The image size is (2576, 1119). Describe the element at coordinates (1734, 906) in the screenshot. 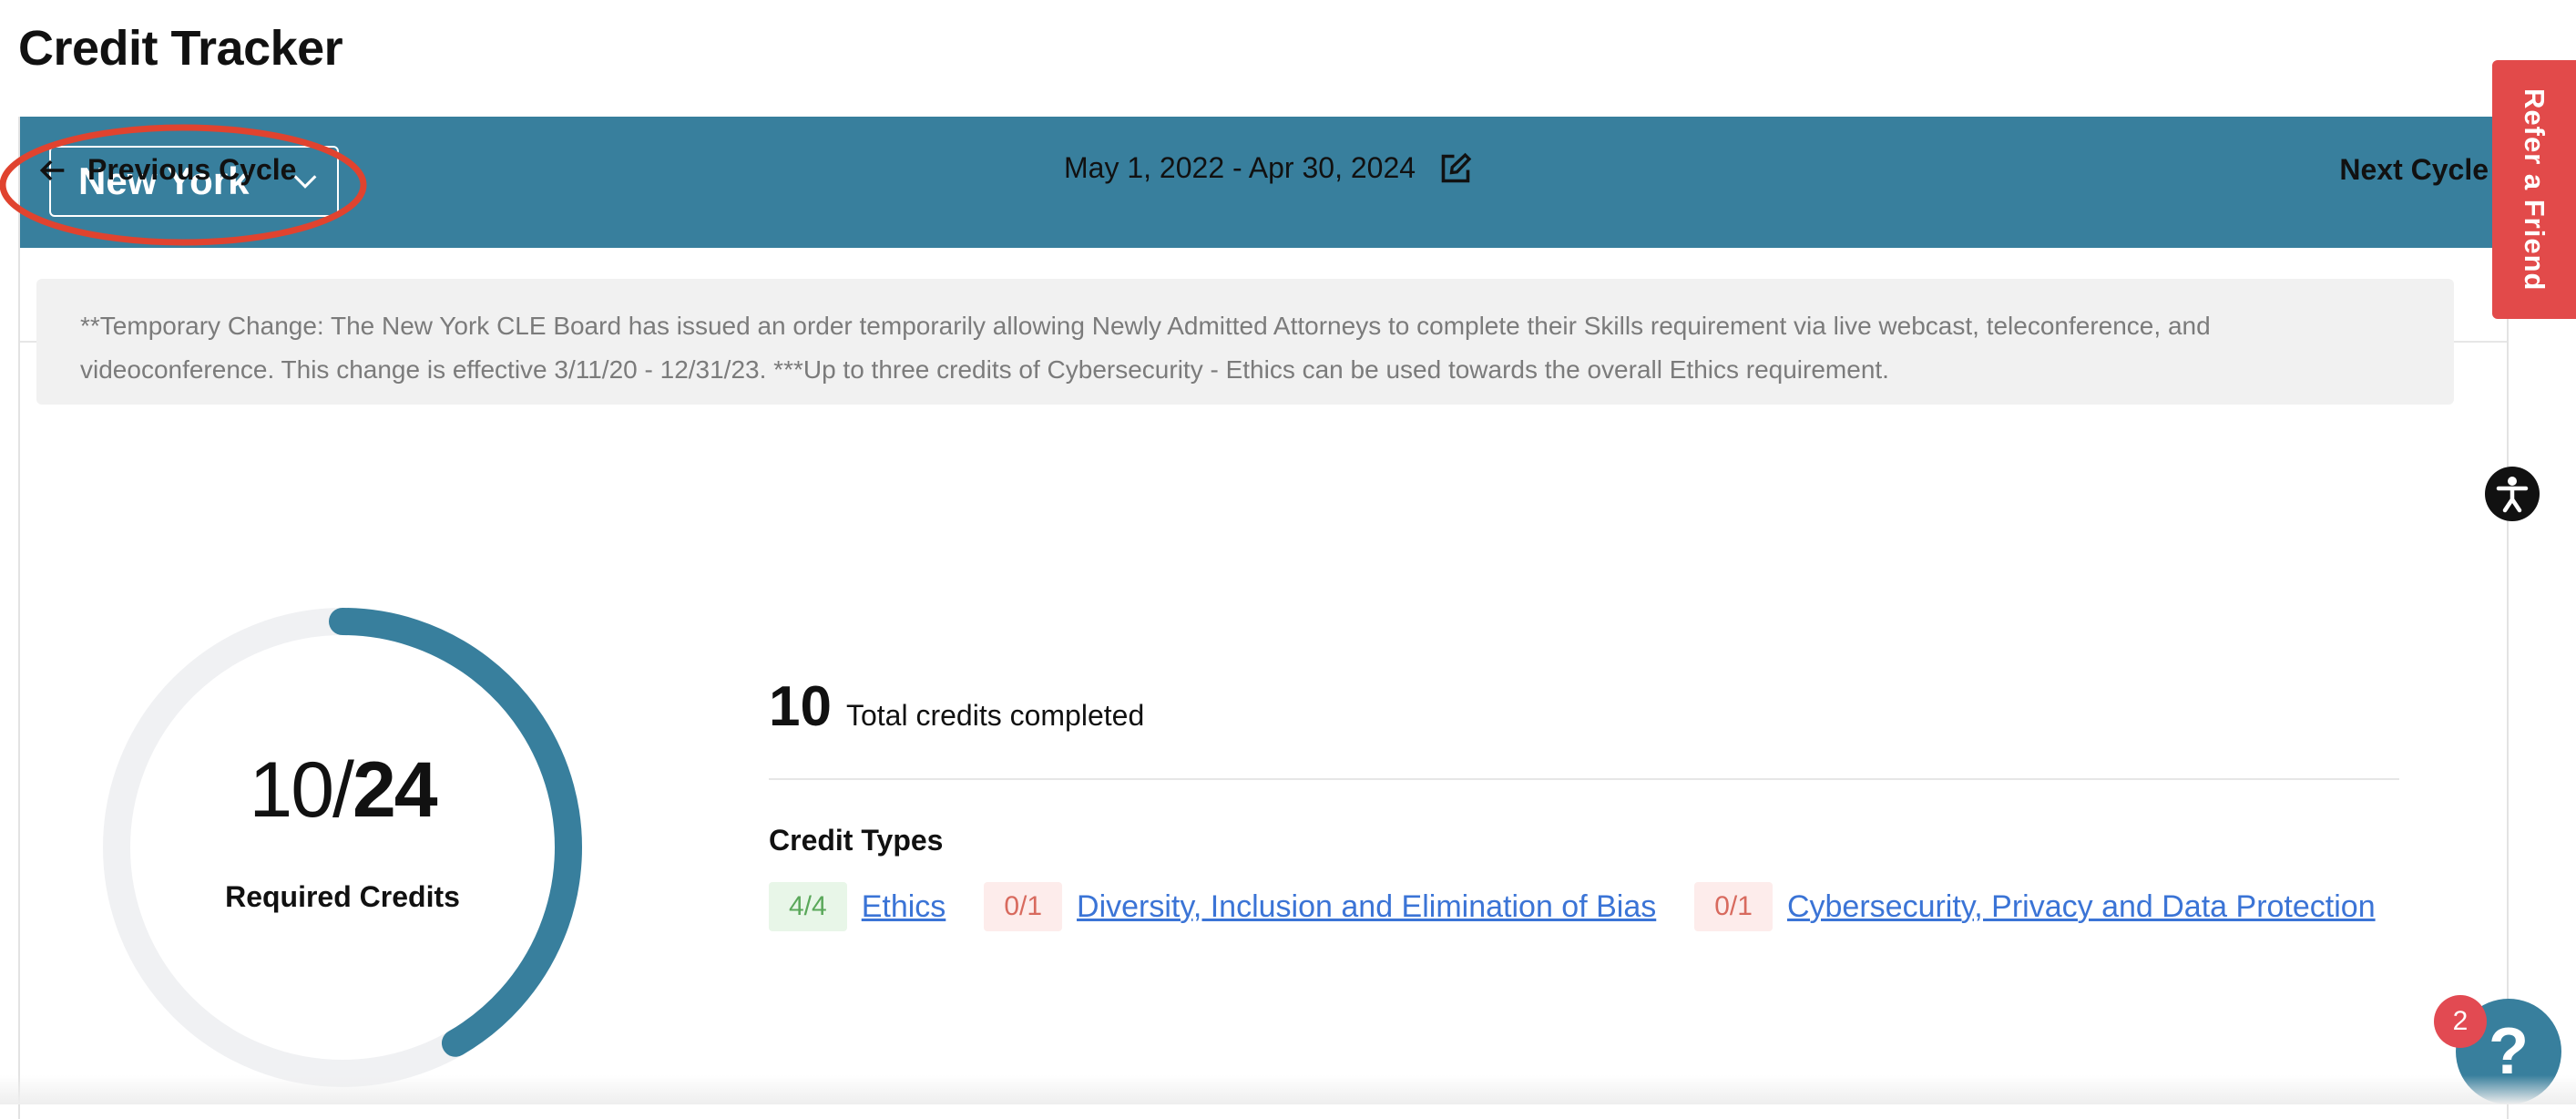

I see `credit-badge-cybersecurity: 0/1` at that location.